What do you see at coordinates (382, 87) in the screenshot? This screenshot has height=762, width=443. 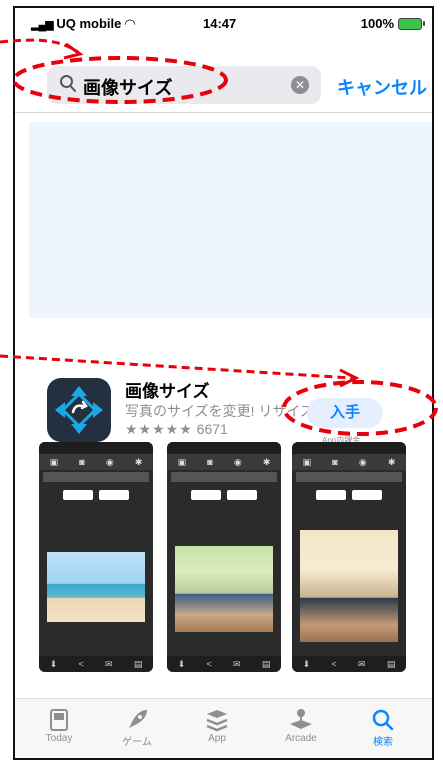 I see `cancel-button: キャンセル` at bounding box center [382, 87].